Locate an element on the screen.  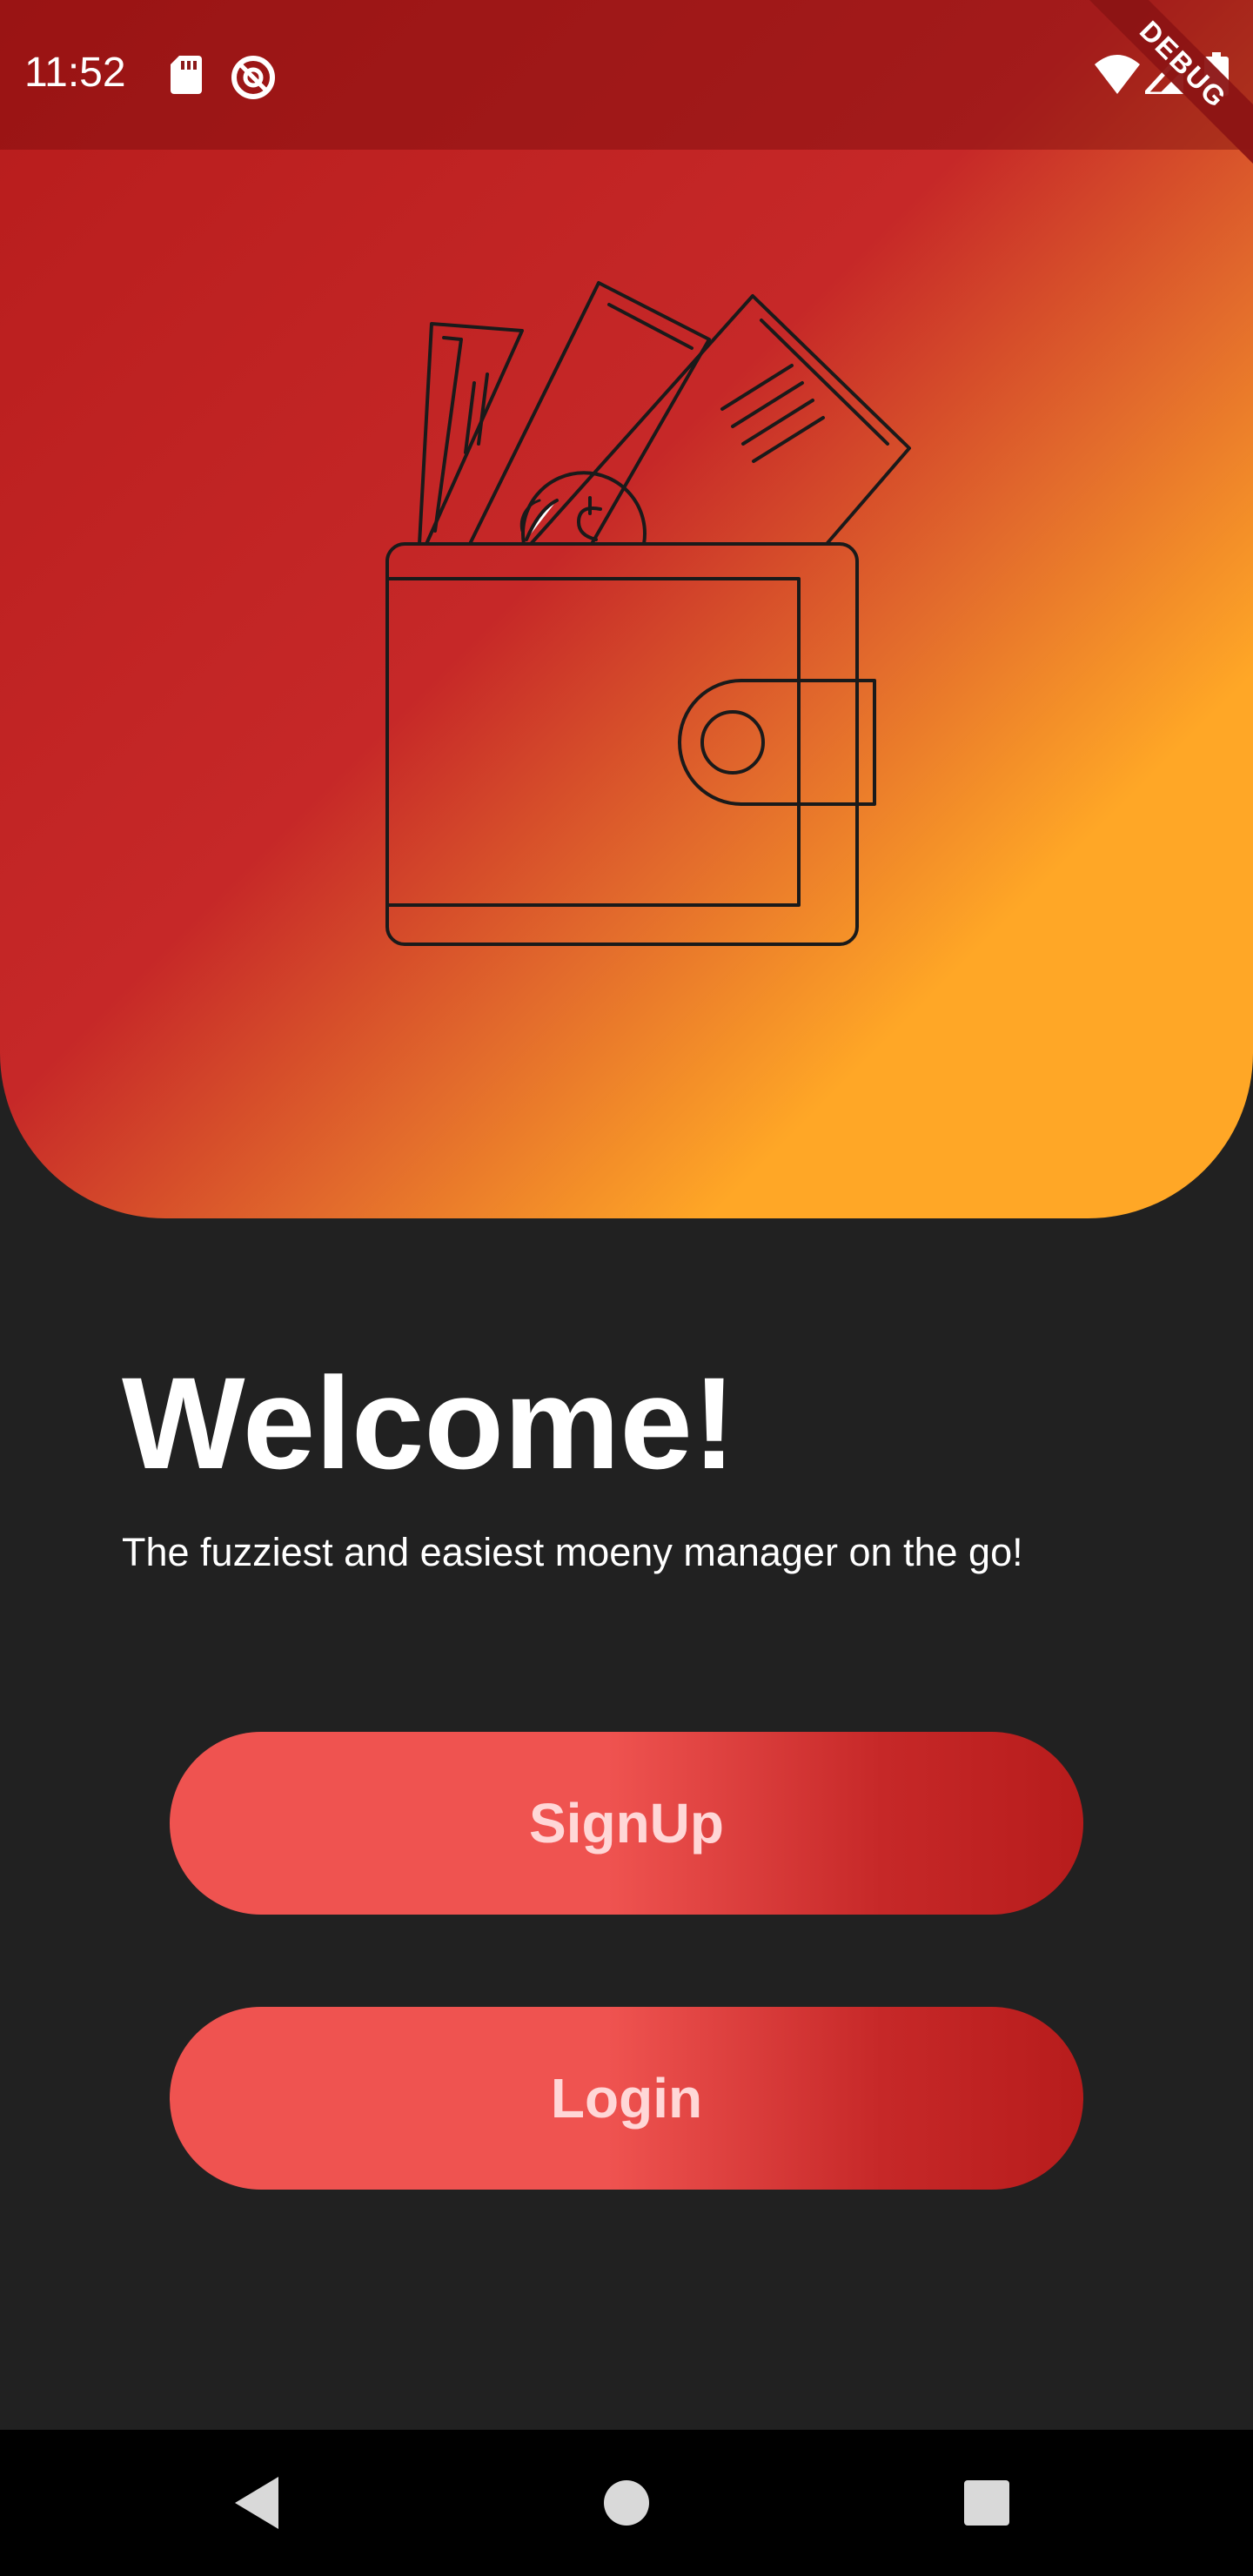
sd-card-icon is located at coordinates (186, 75).